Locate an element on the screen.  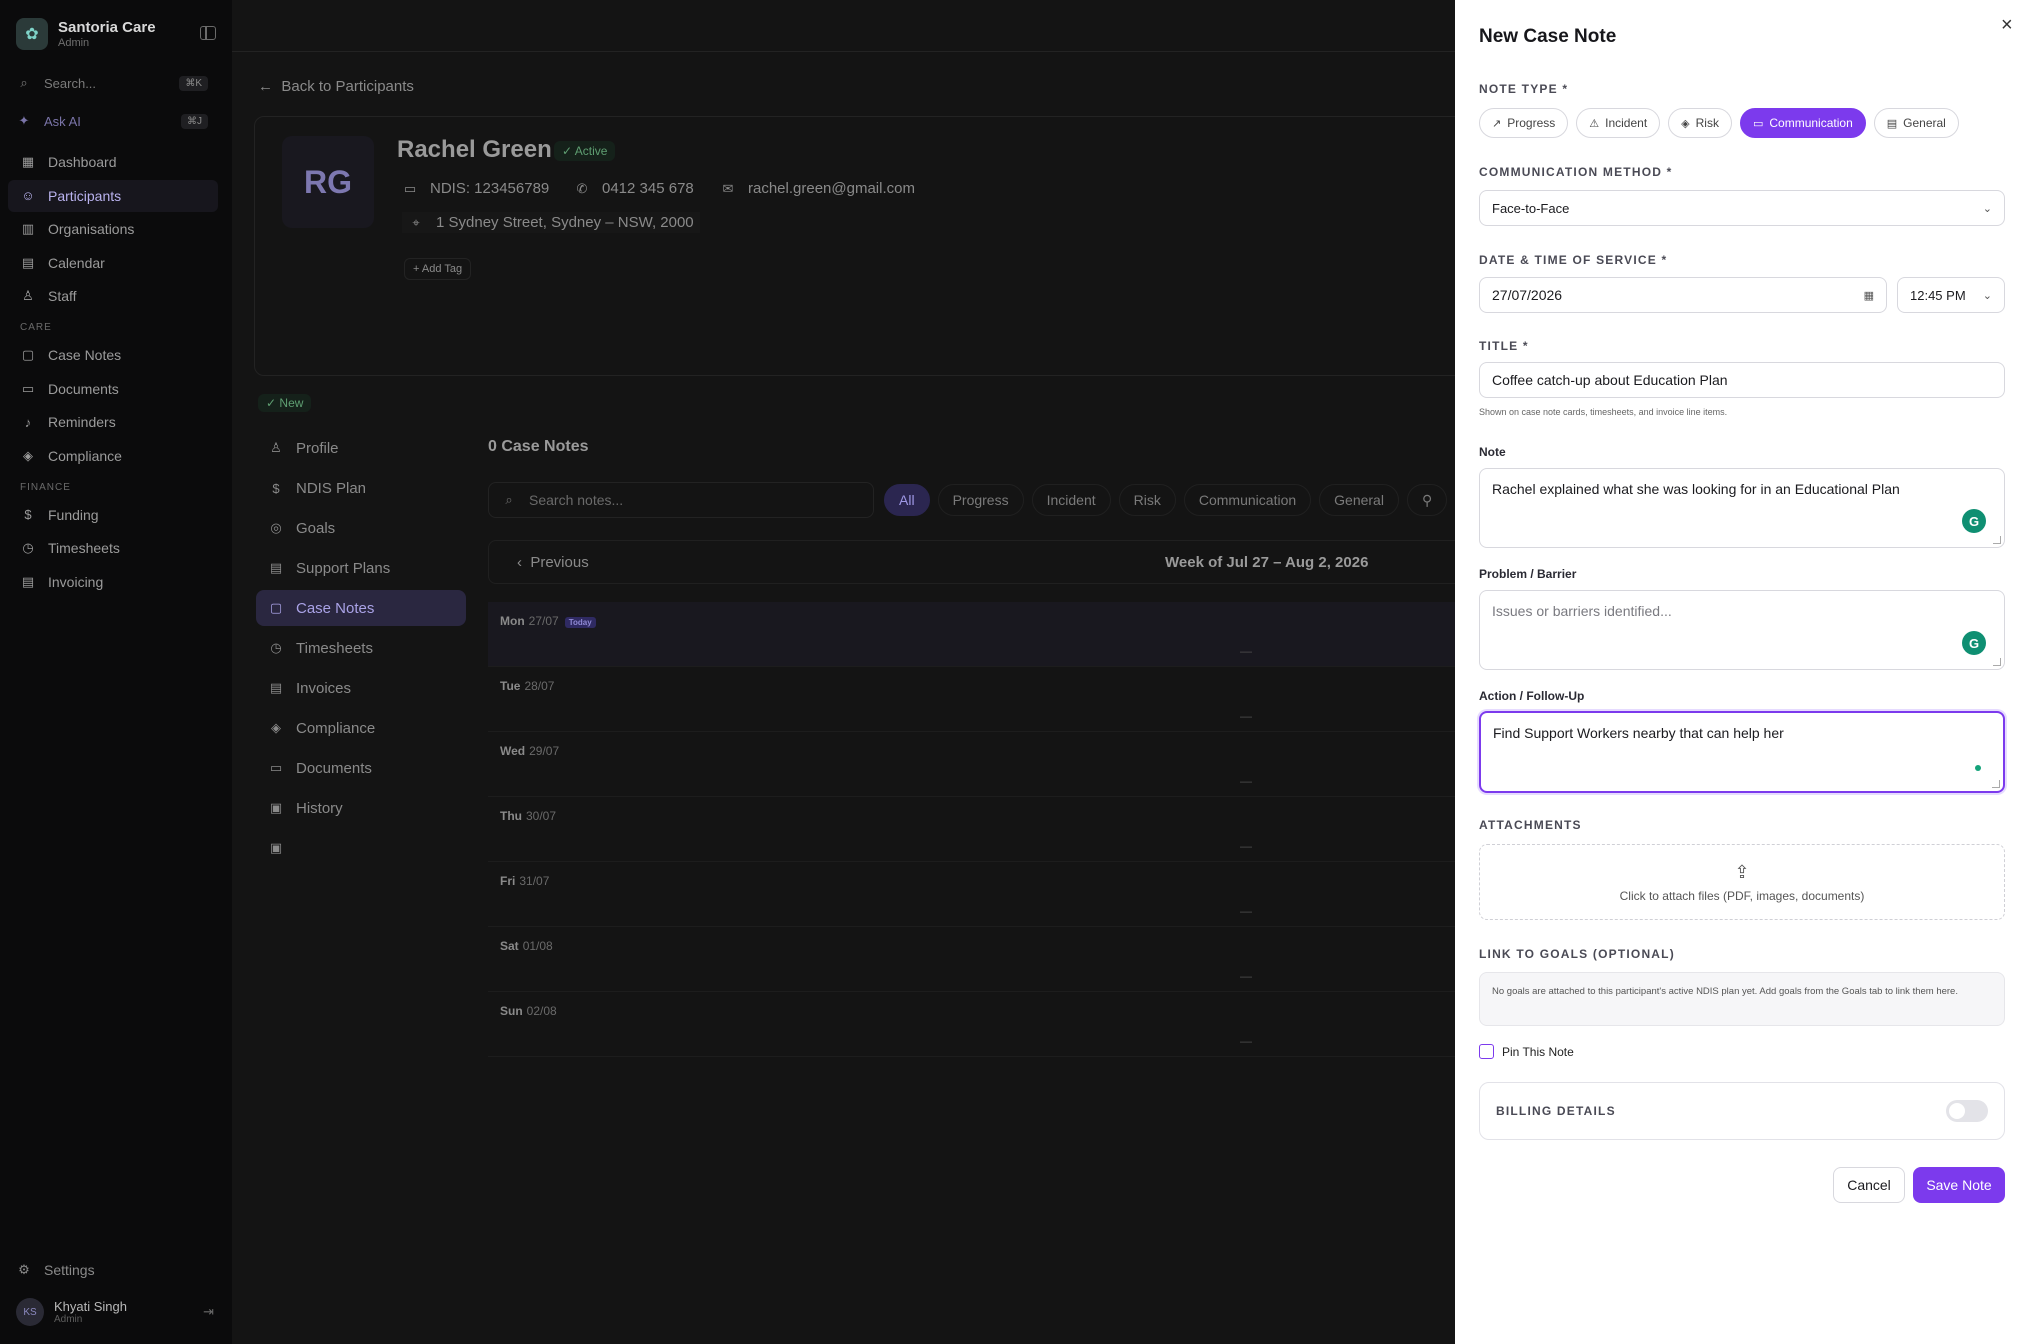
sidebar-item-documents: ▭ Documents is located at coordinates (113, 389).